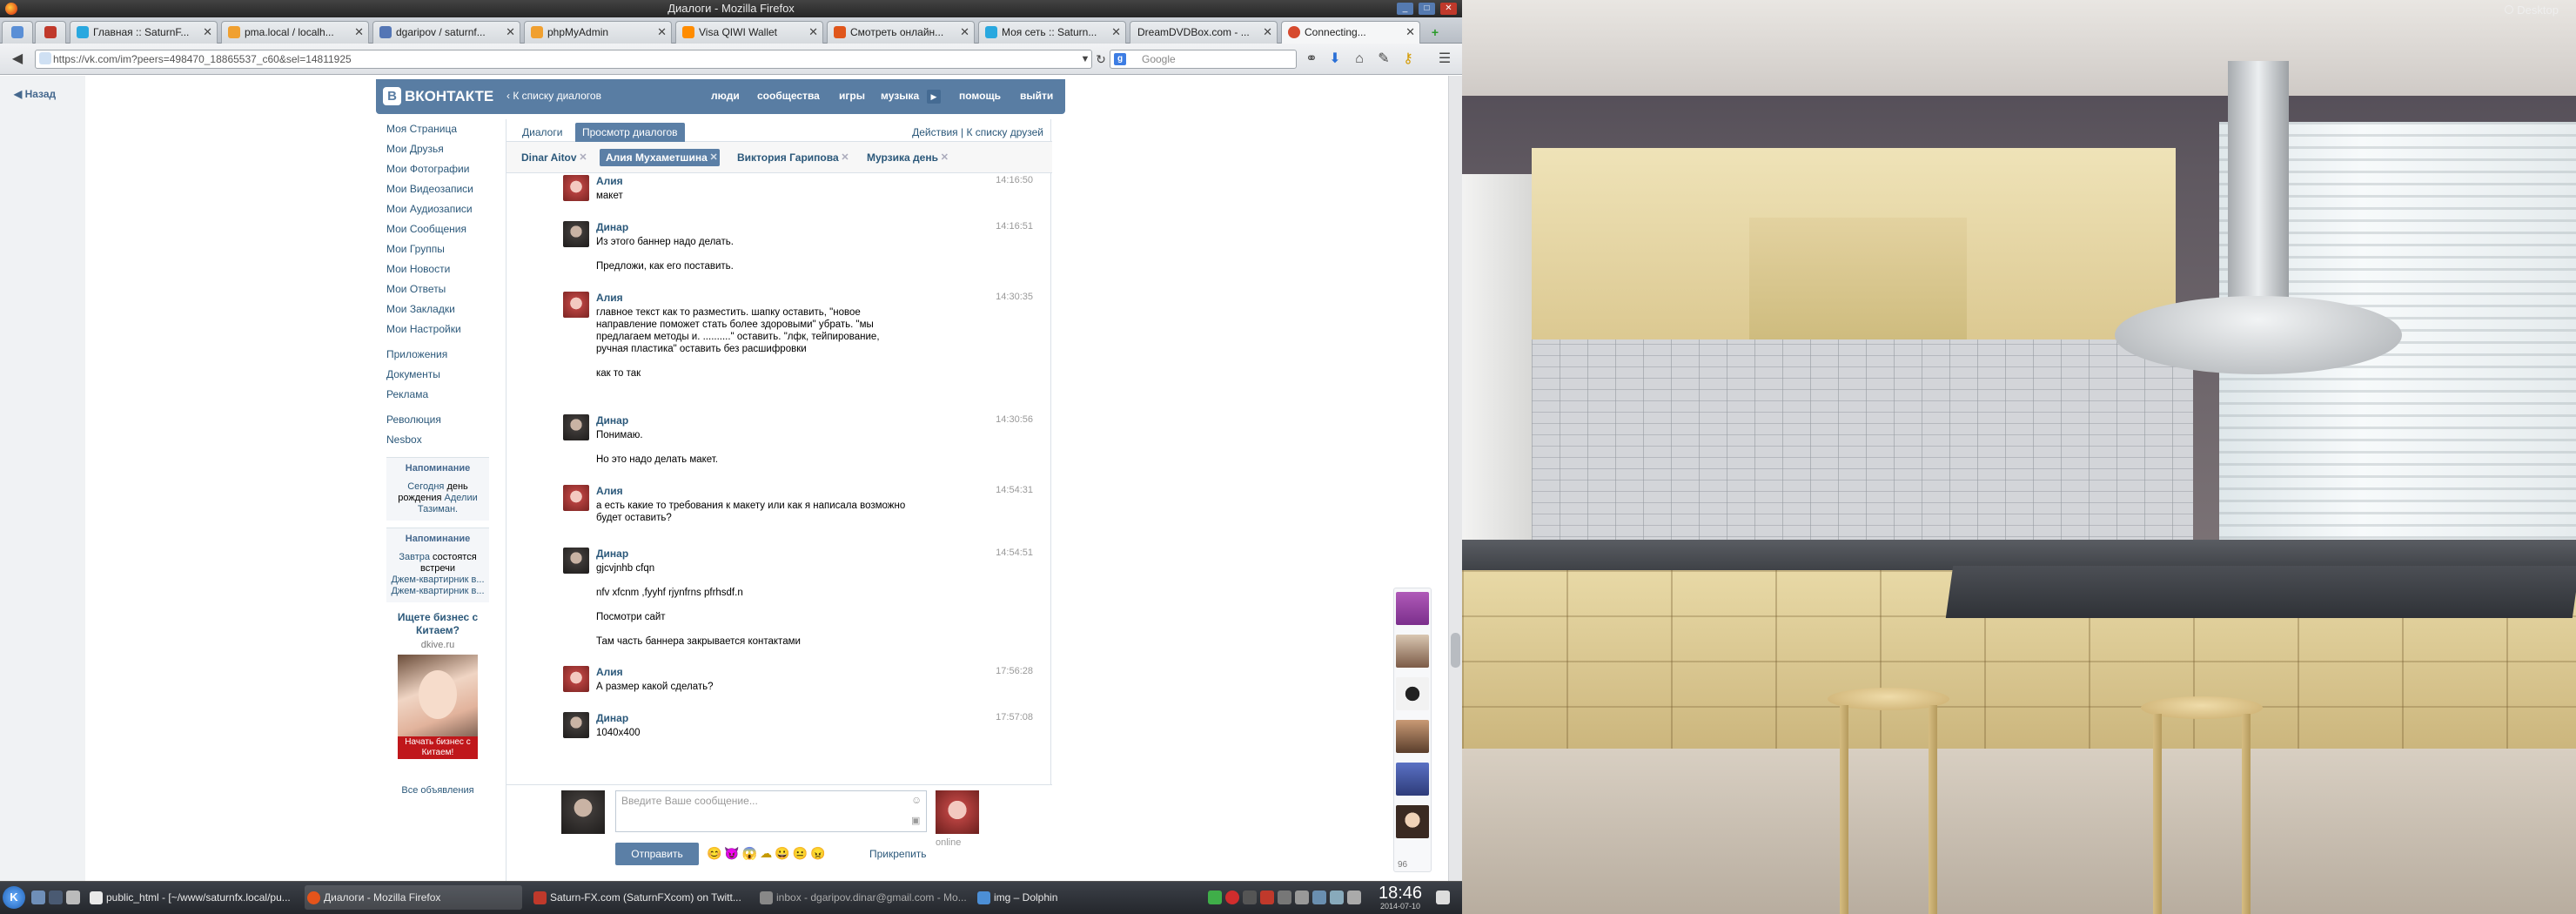 Image resolution: width=2576 pixels, height=914 pixels. What do you see at coordinates (443, 440) in the screenshot?
I see `menu-group-nesbox: Nesbox` at bounding box center [443, 440].